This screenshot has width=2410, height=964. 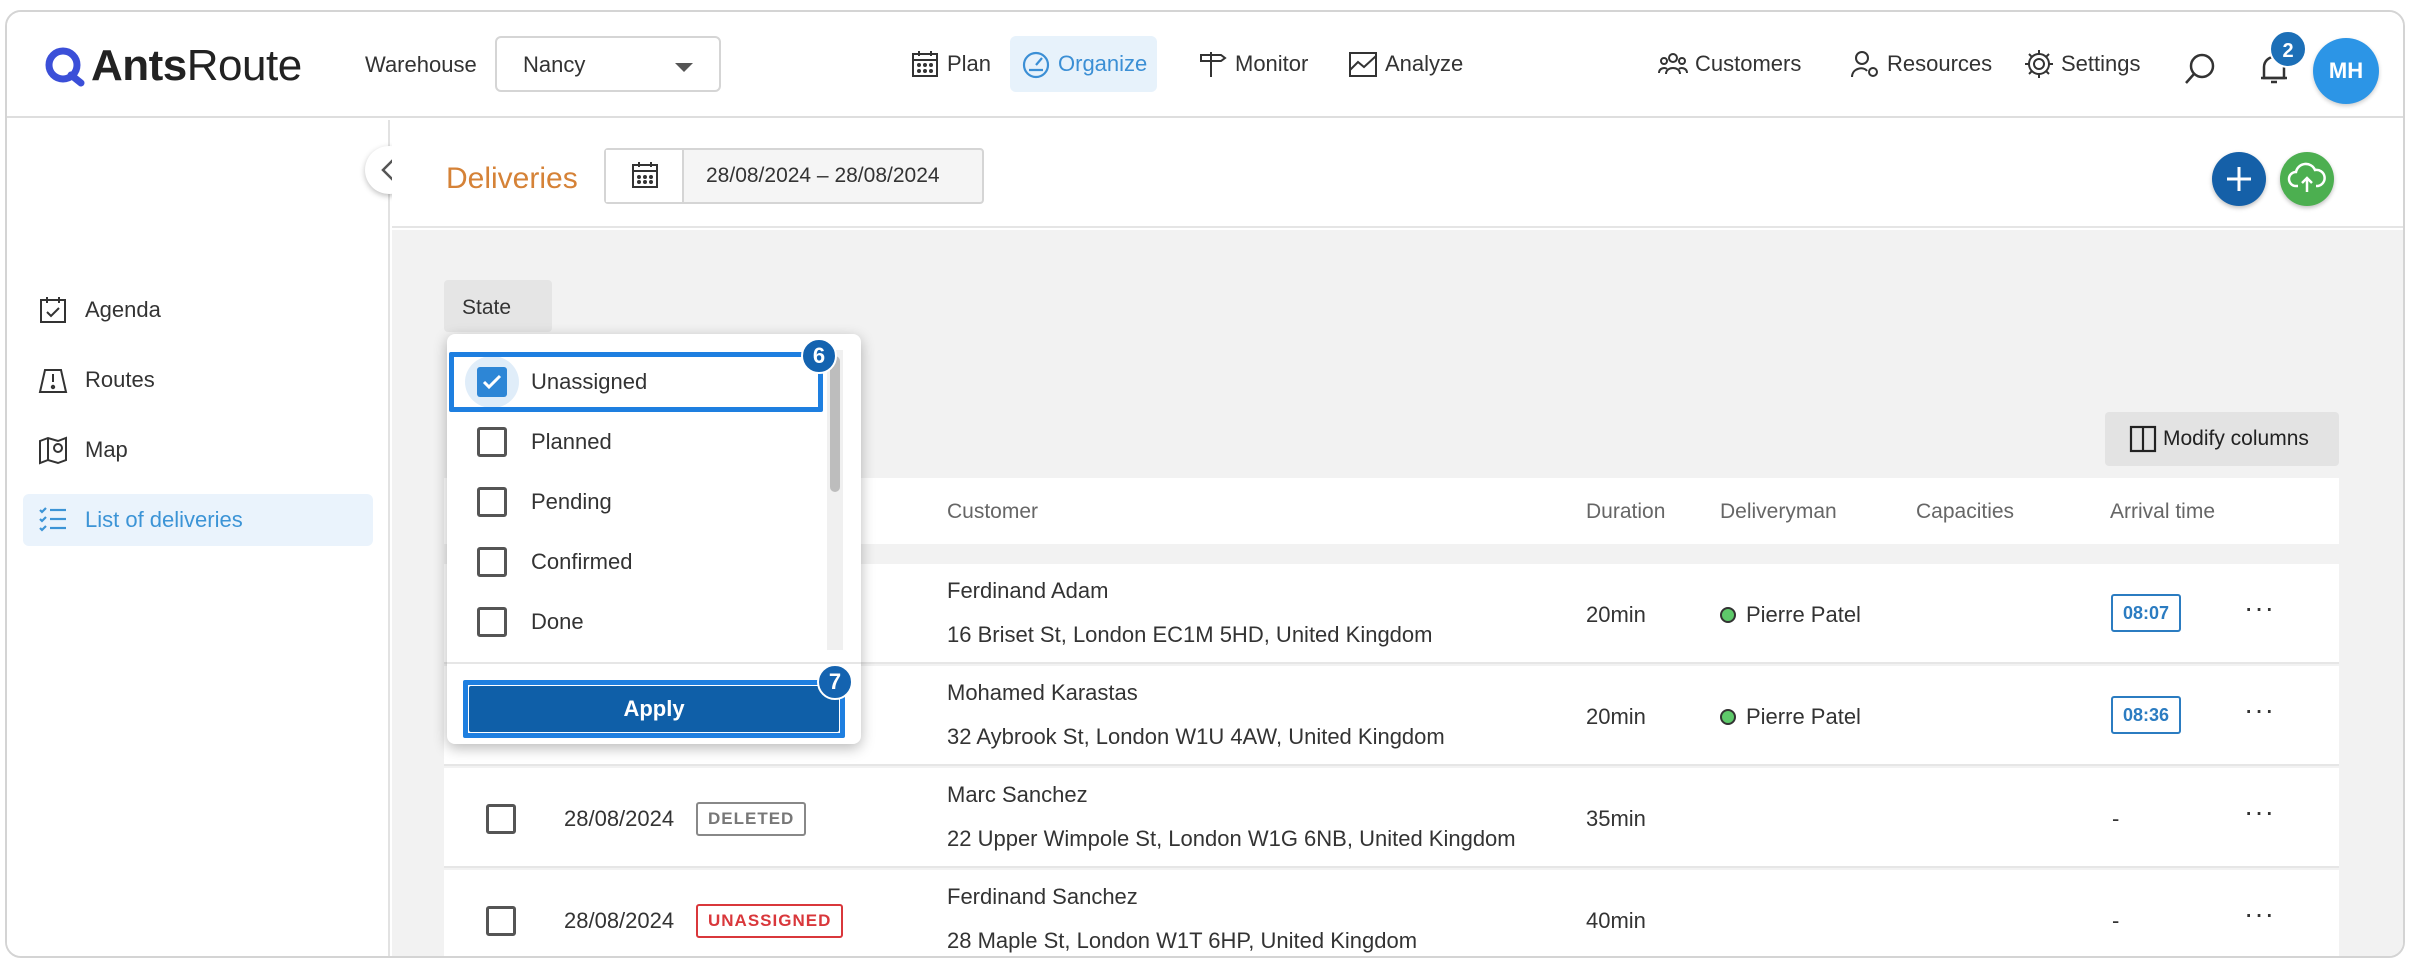 I want to click on gear-icon, so click(x=2039, y=64).